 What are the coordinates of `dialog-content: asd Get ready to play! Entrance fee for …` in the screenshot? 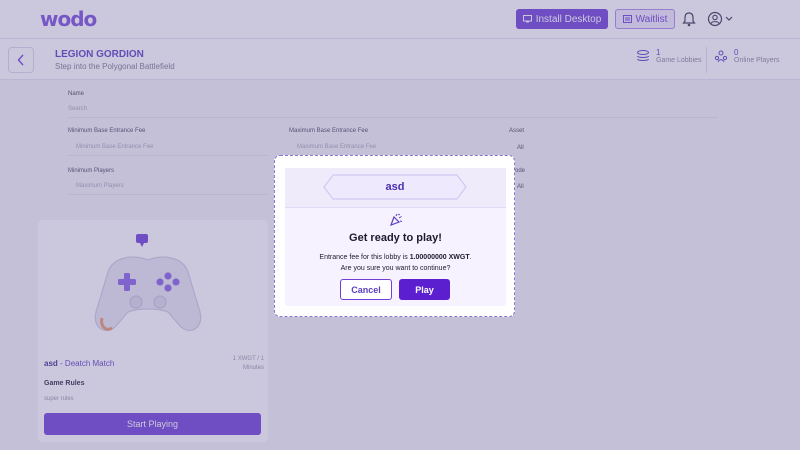 It's located at (395, 237).